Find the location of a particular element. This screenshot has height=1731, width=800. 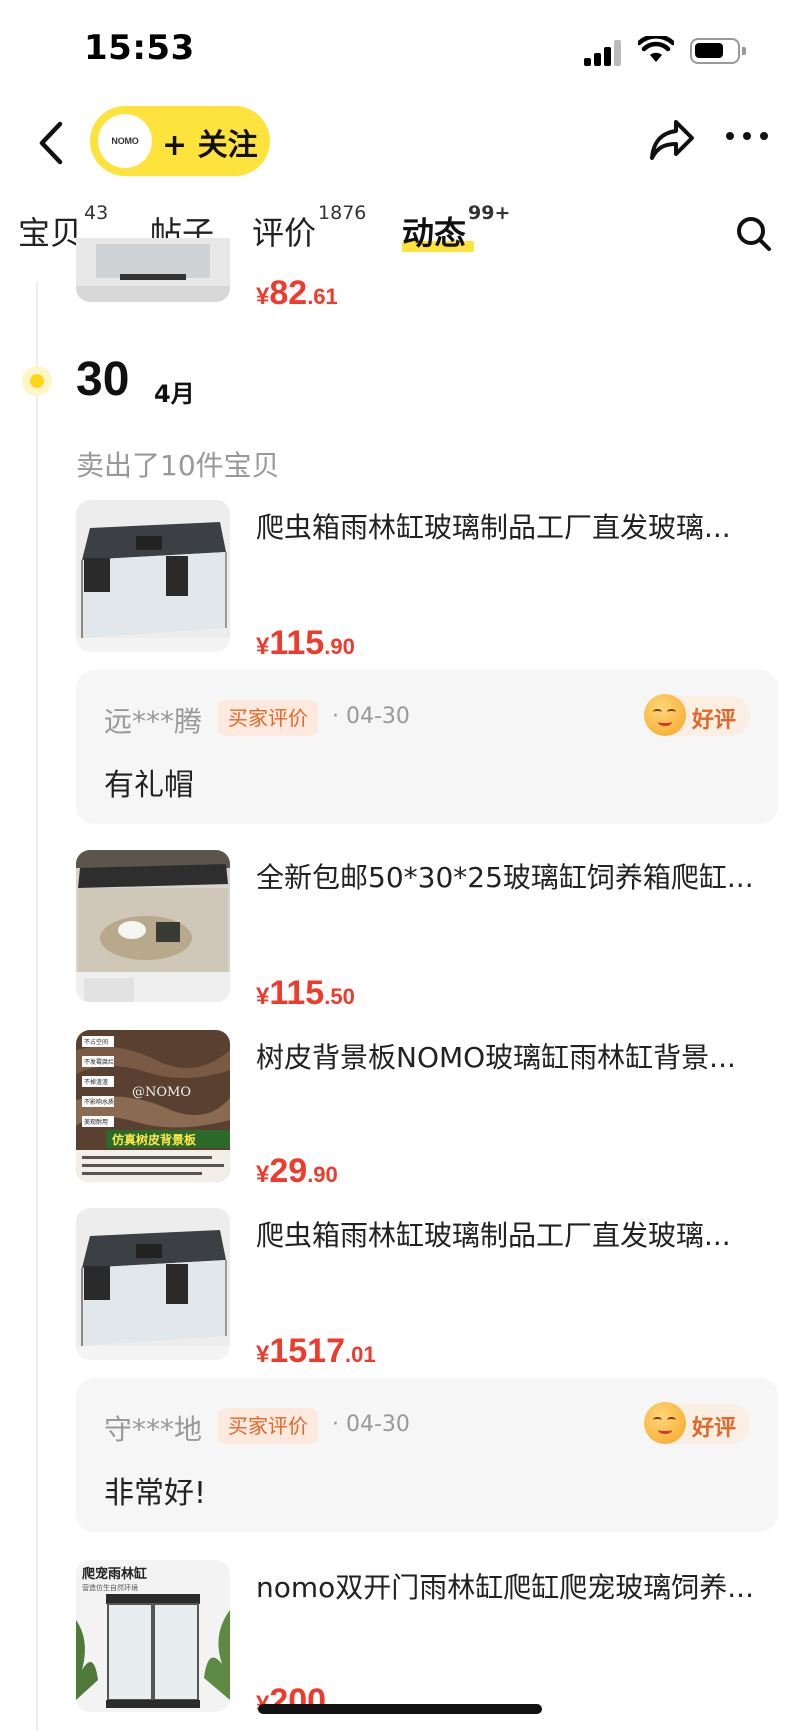

bark-brand: @NOMO is located at coordinates (161, 1092).